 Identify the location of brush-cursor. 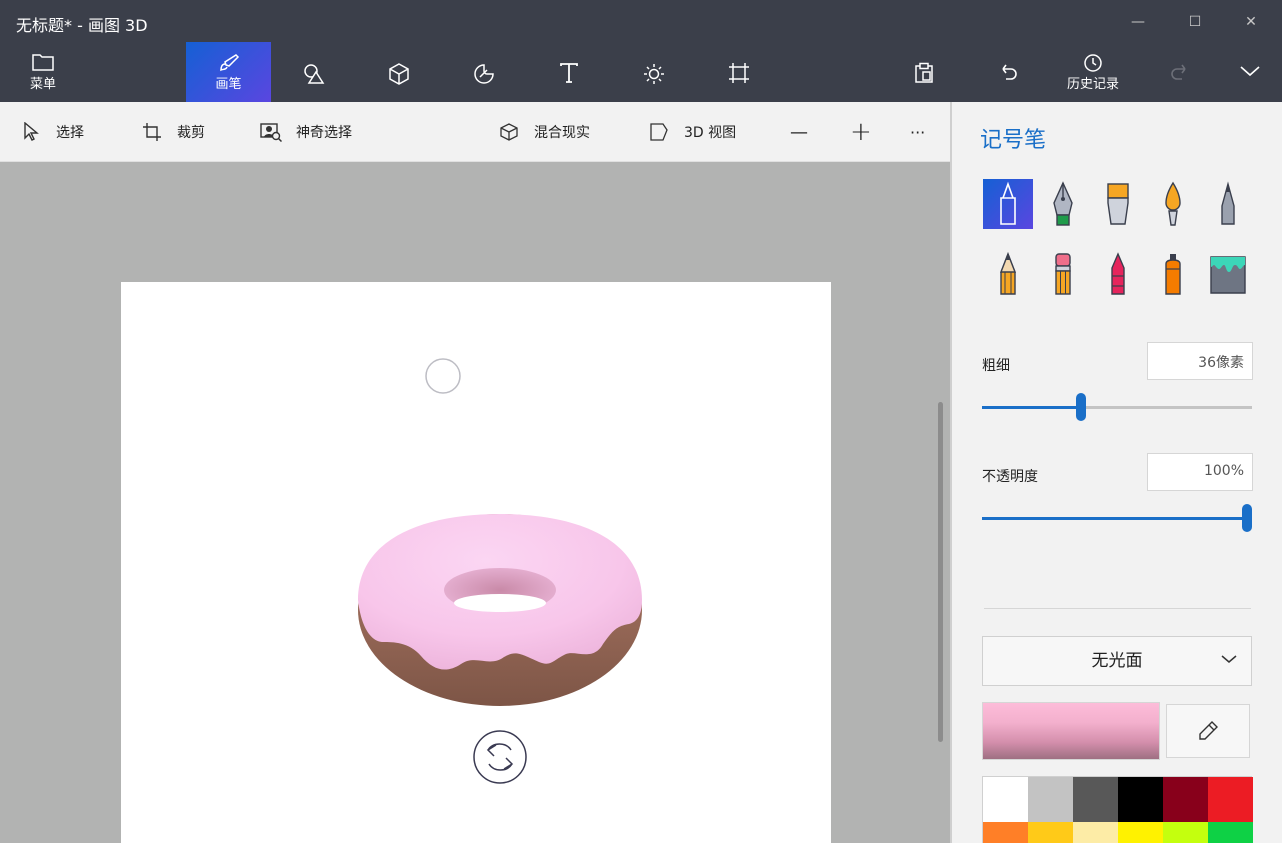
(443, 376).